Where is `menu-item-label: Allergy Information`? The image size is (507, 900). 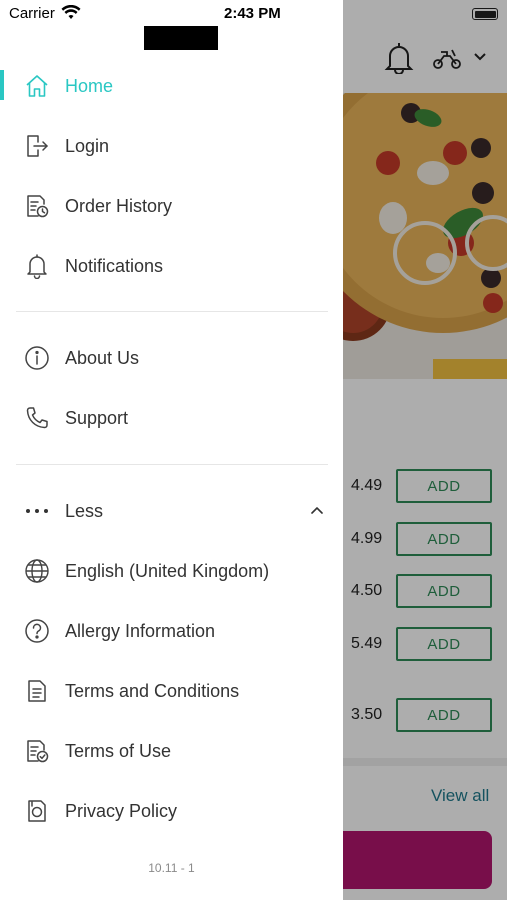
menu-item-label: Allergy Information is located at coordinates (140, 630).